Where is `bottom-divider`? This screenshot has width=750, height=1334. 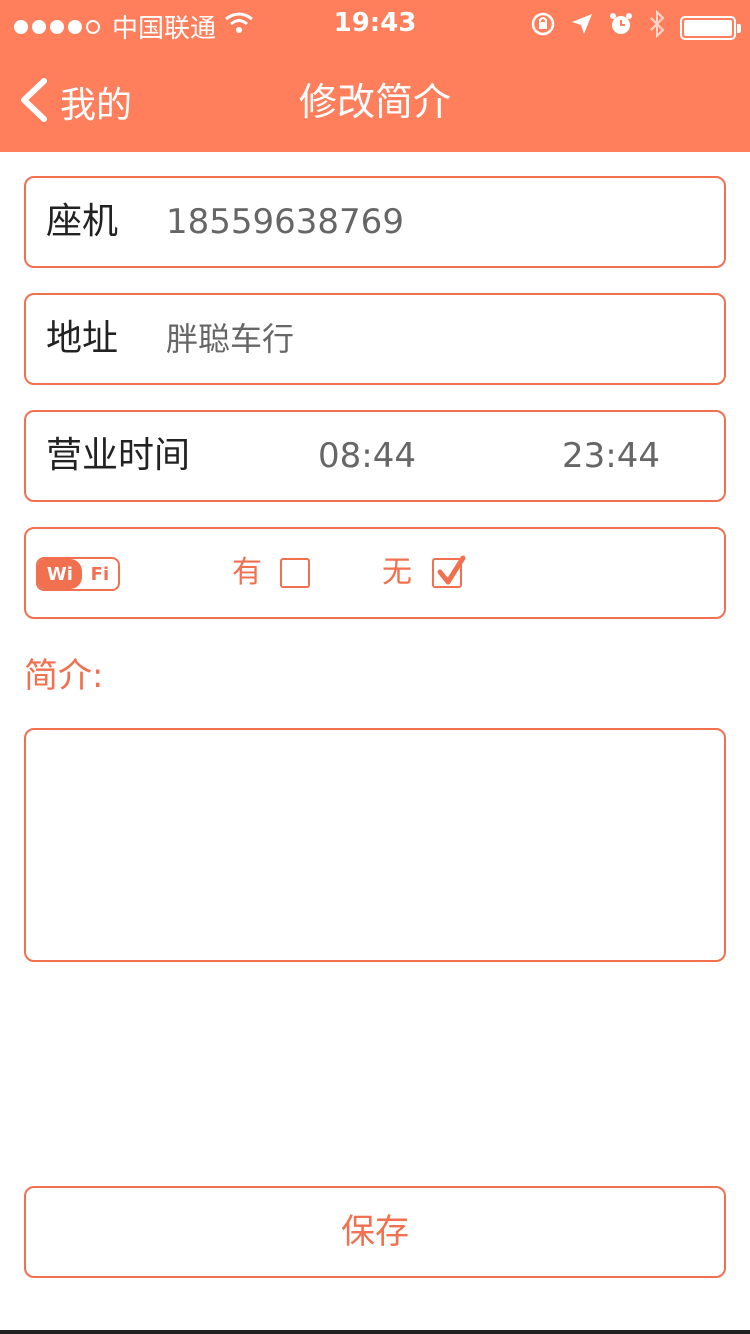
bottom-divider is located at coordinates (375, 1332).